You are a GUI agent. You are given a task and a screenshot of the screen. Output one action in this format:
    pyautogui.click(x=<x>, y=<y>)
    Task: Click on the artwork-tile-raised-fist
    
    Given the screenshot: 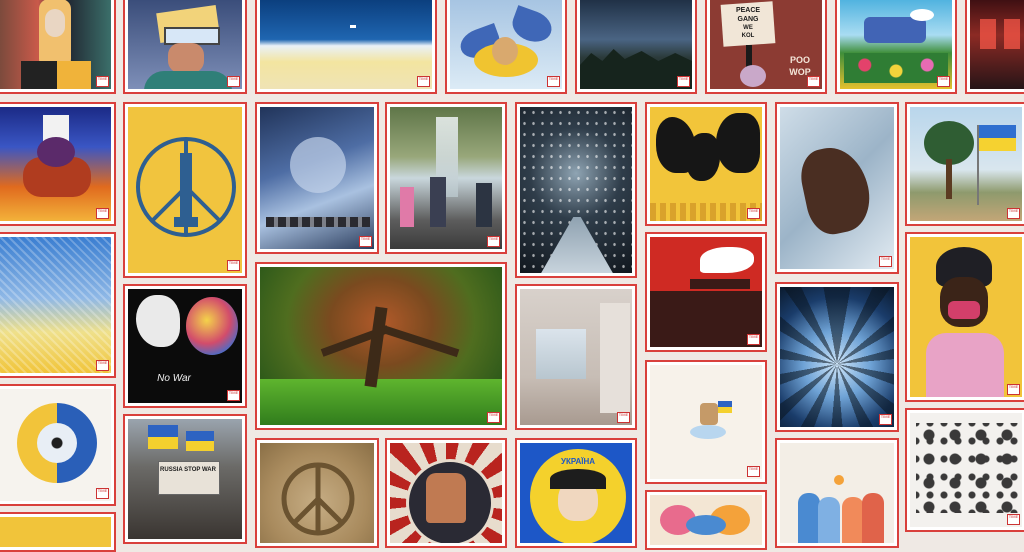 What is the action you would take?
    pyautogui.click(x=446, y=493)
    